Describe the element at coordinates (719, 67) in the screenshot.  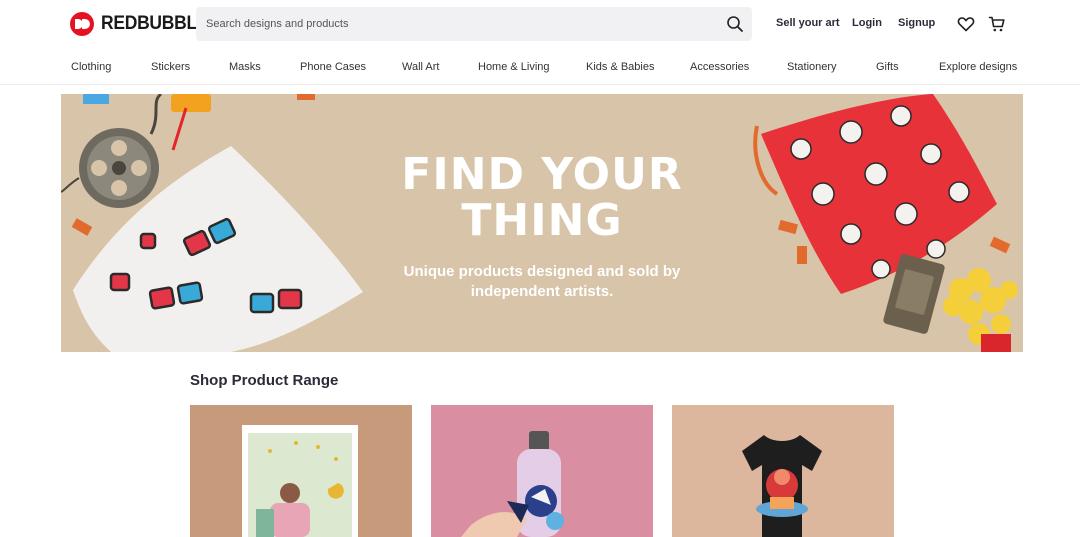
I see `nav-item-accessories: Accessories` at that location.